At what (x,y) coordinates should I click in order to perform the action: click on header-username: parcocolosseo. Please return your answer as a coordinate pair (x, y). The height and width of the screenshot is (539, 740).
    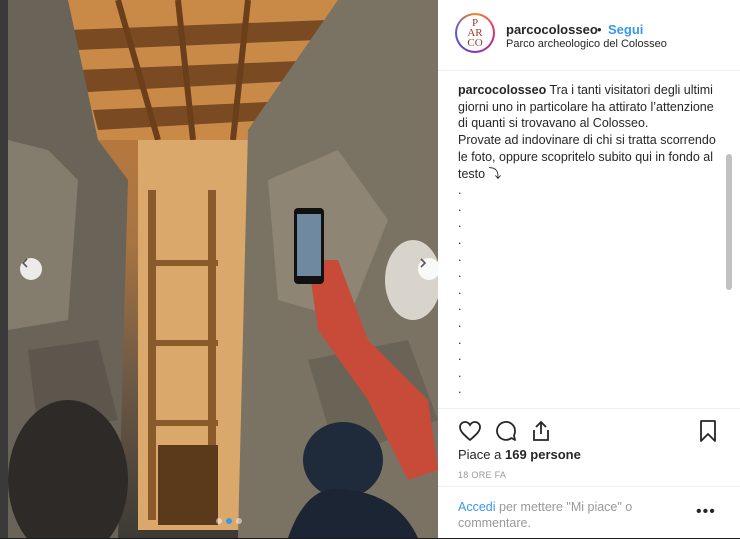
    Looking at the image, I should click on (552, 29).